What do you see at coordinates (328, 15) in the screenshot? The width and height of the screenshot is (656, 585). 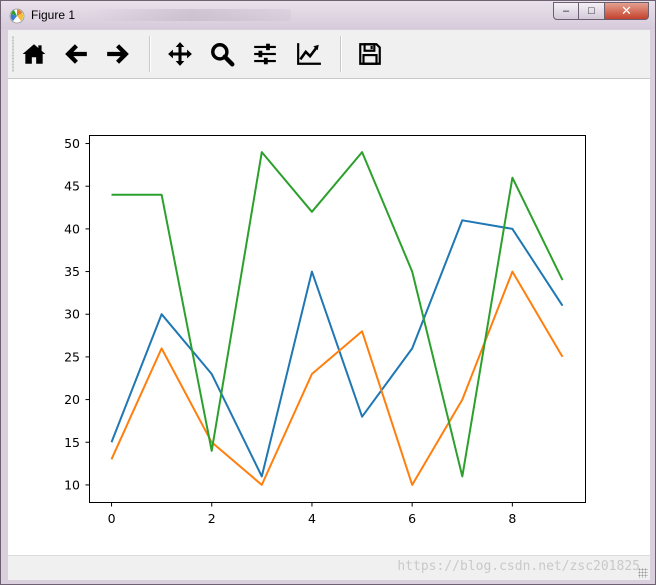 I see `title-bar: Figure 1 – □ ✕` at bounding box center [328, 15].